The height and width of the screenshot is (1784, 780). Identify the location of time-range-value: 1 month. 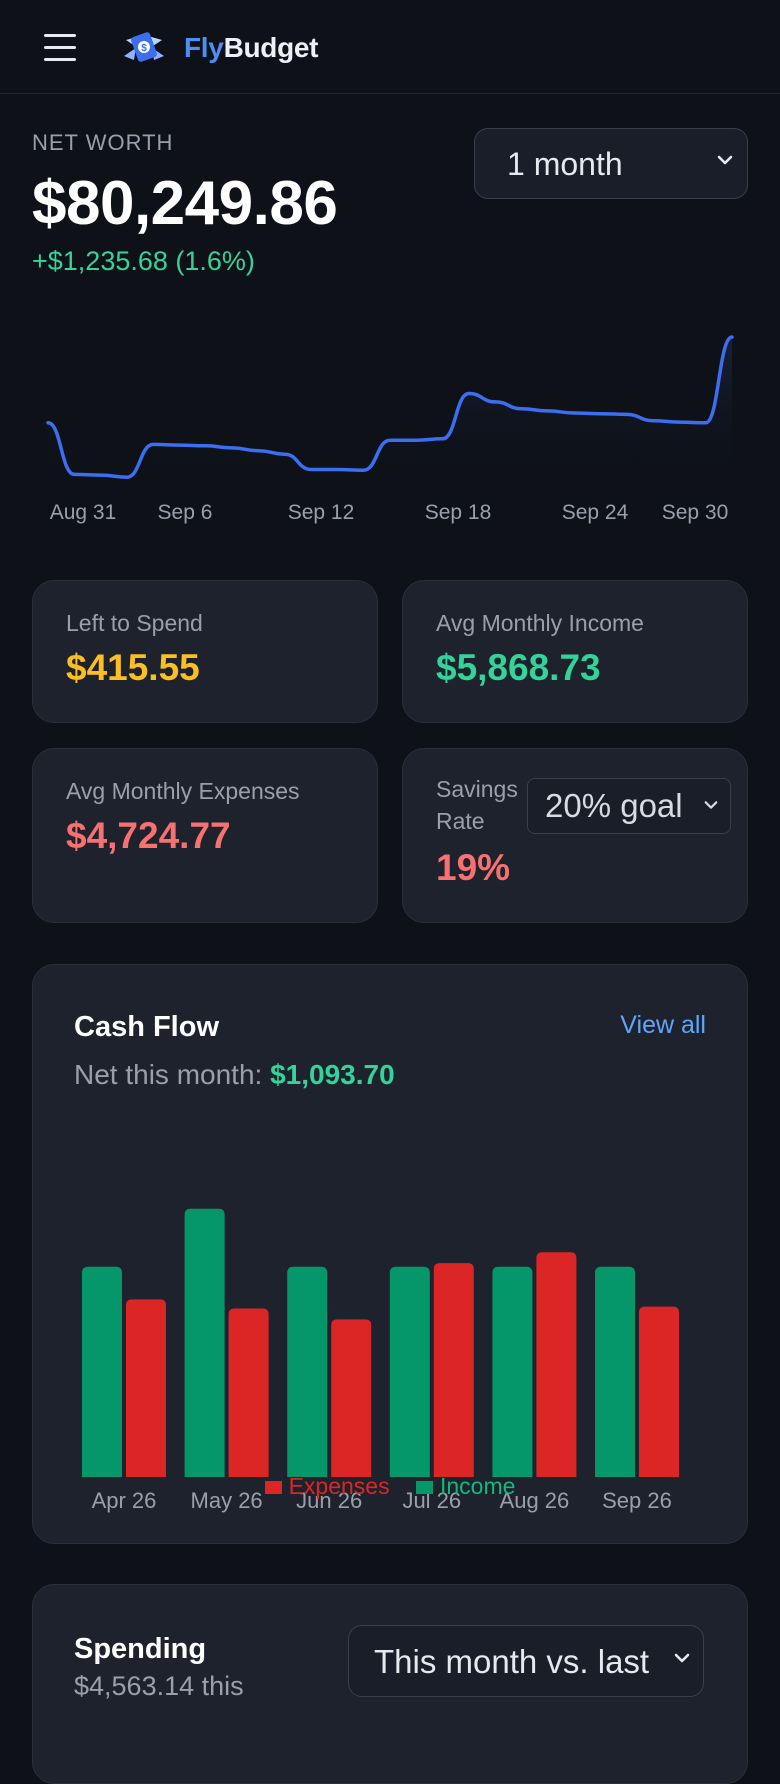
(565, 164).